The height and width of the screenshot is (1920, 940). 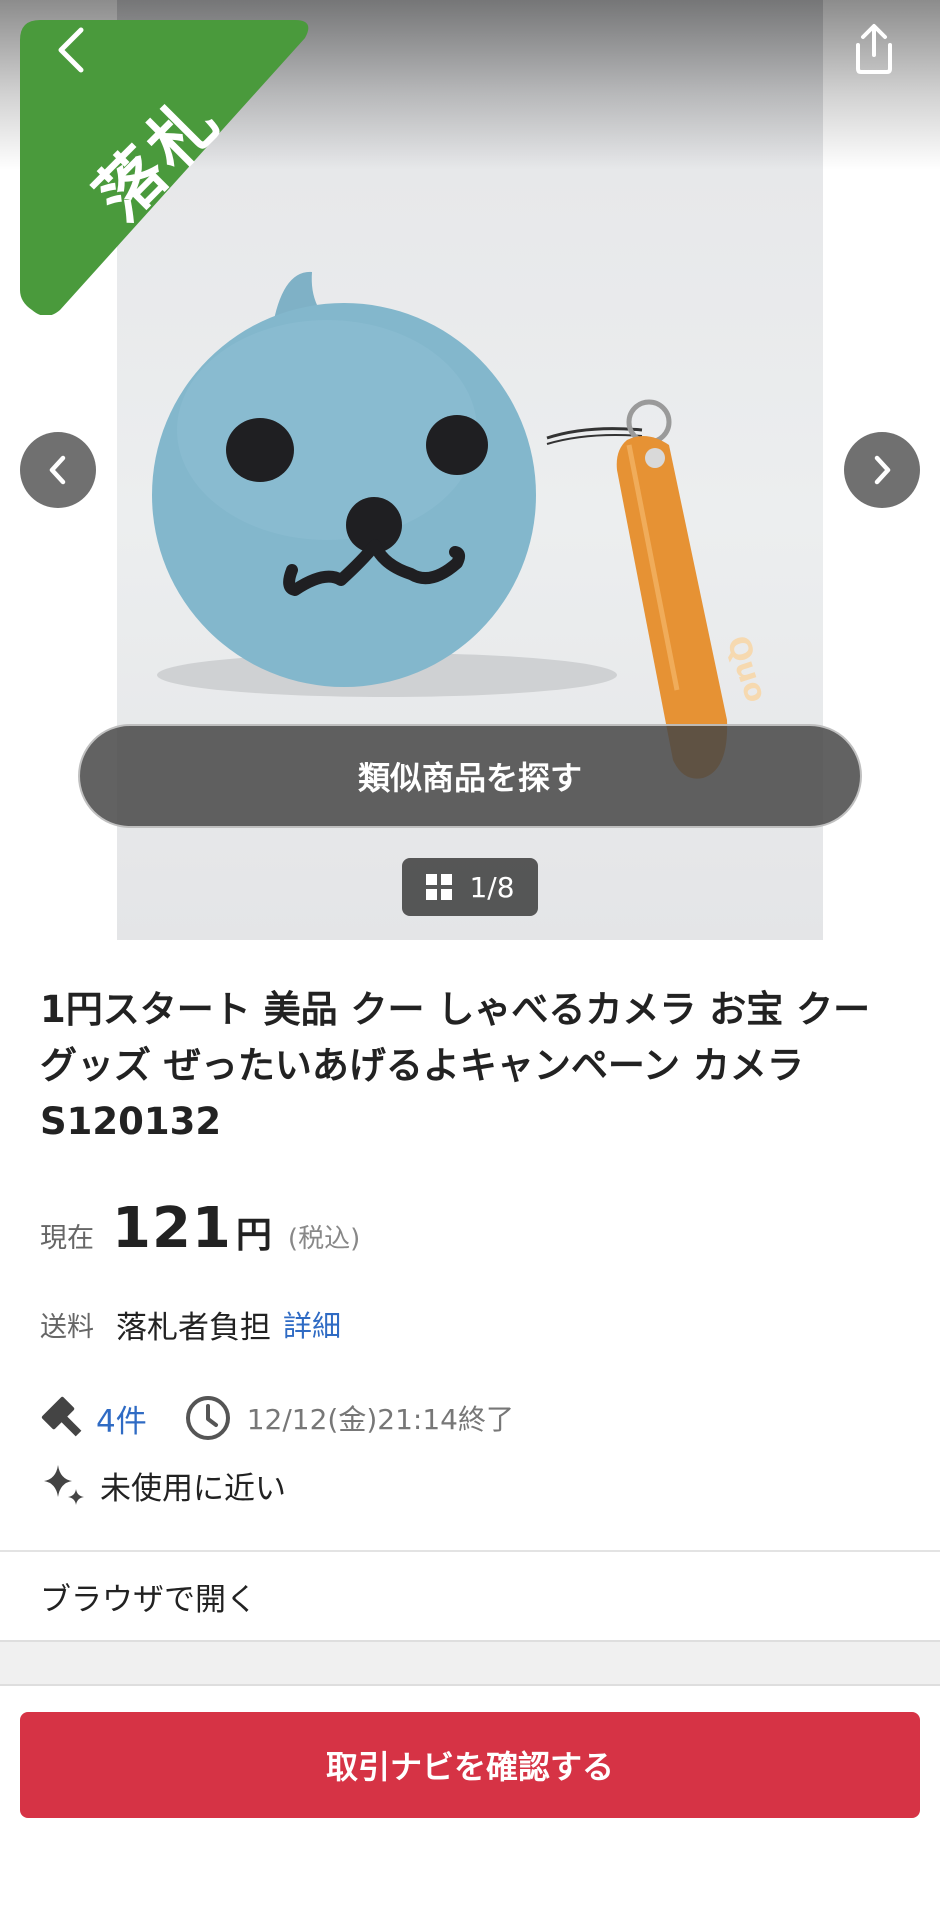 I want to click on price-tax-note: (税込), so click(x=324, y=1239).